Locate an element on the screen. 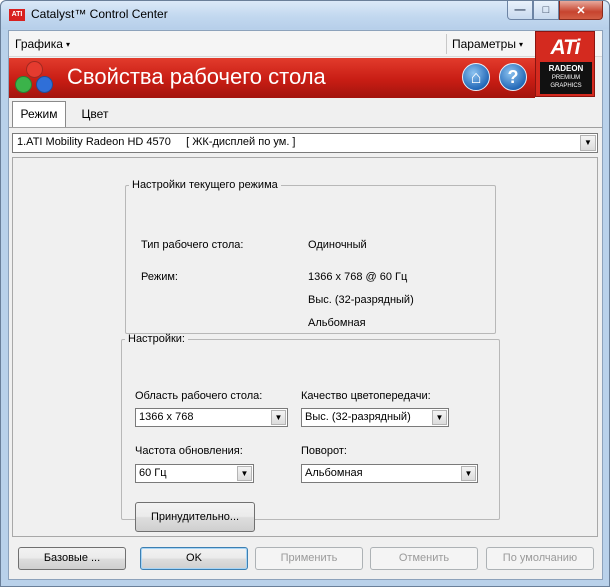 The height and width of the screenshot is (587, 610). tab-divider is located at coordinates (305, 127).